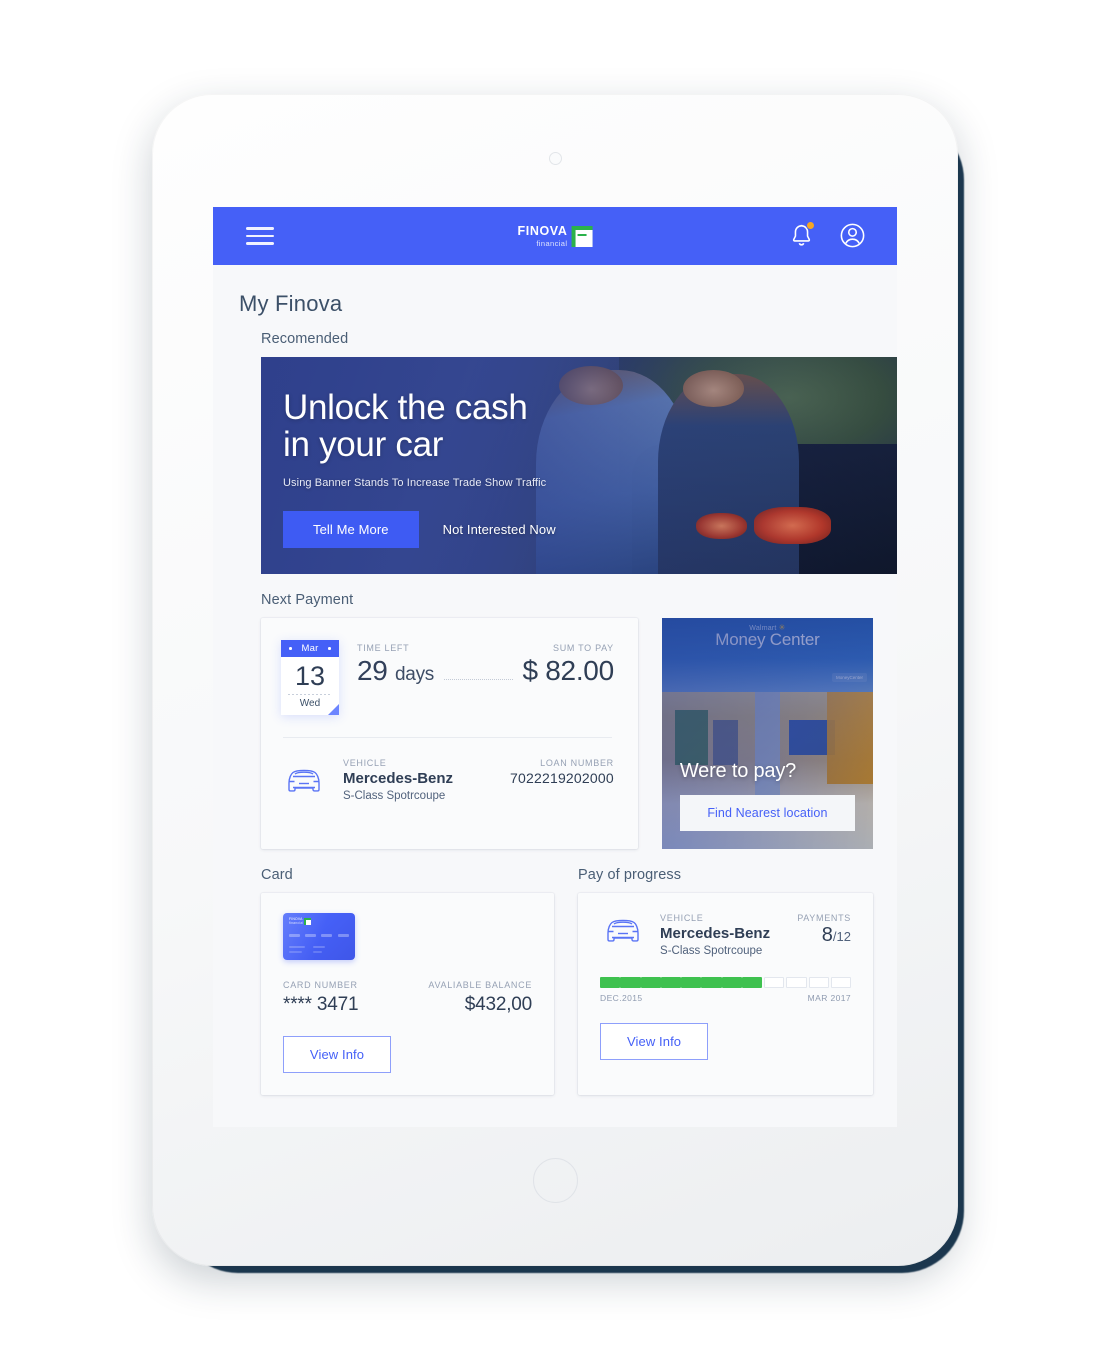  I want to click on bottom-section-labels: Card Pay of progress, so click(567, 880).